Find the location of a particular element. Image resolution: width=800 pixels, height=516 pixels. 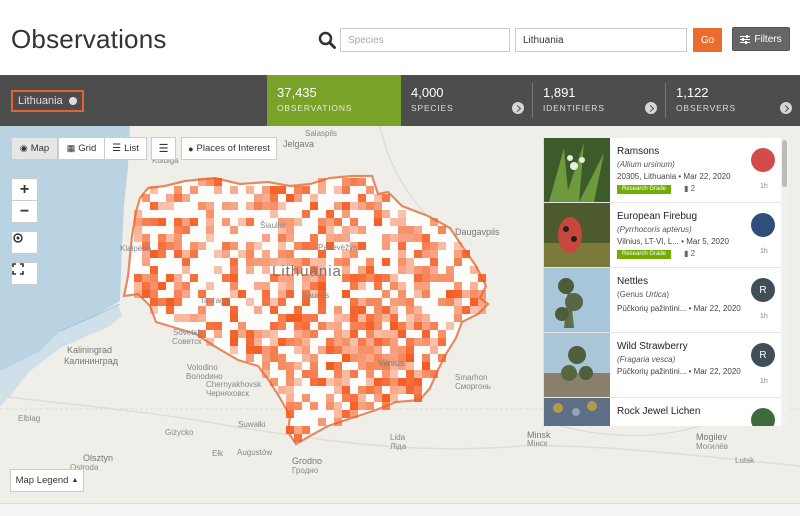

fullscreen-button is located at coordinates (24, 273).